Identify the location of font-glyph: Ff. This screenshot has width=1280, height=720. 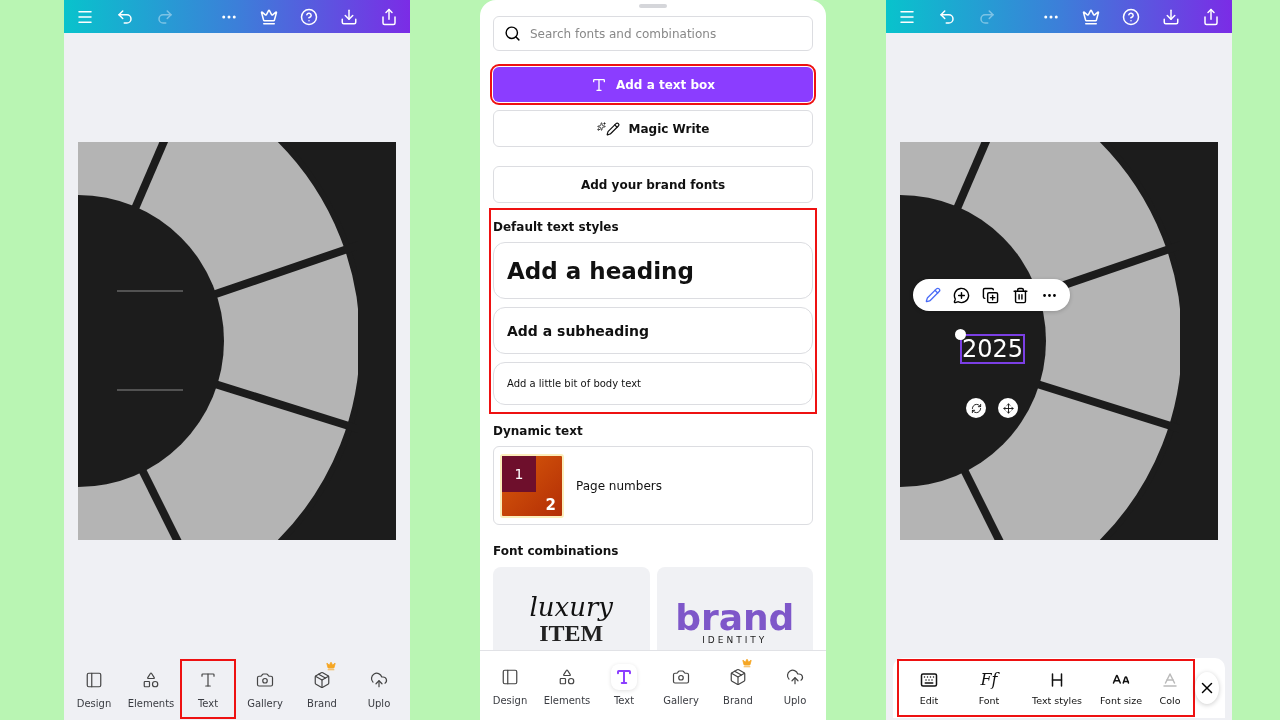
(989, 679).